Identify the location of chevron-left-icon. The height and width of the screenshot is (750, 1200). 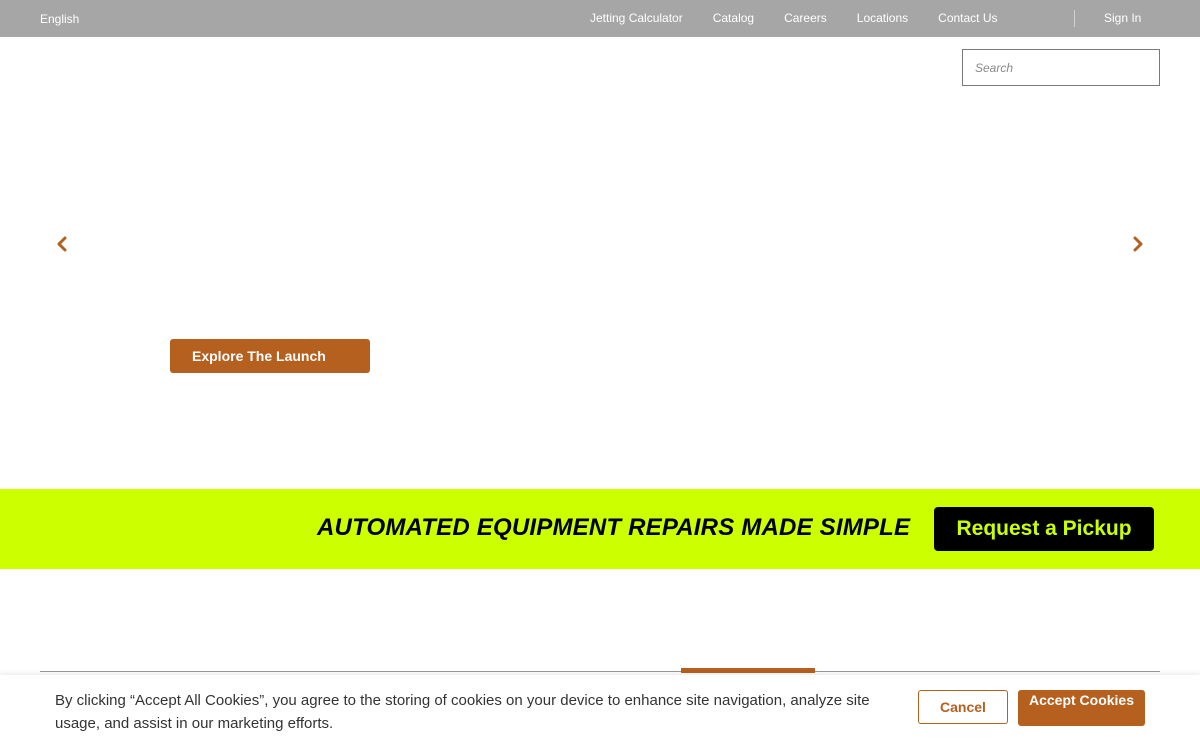
(62, 244).